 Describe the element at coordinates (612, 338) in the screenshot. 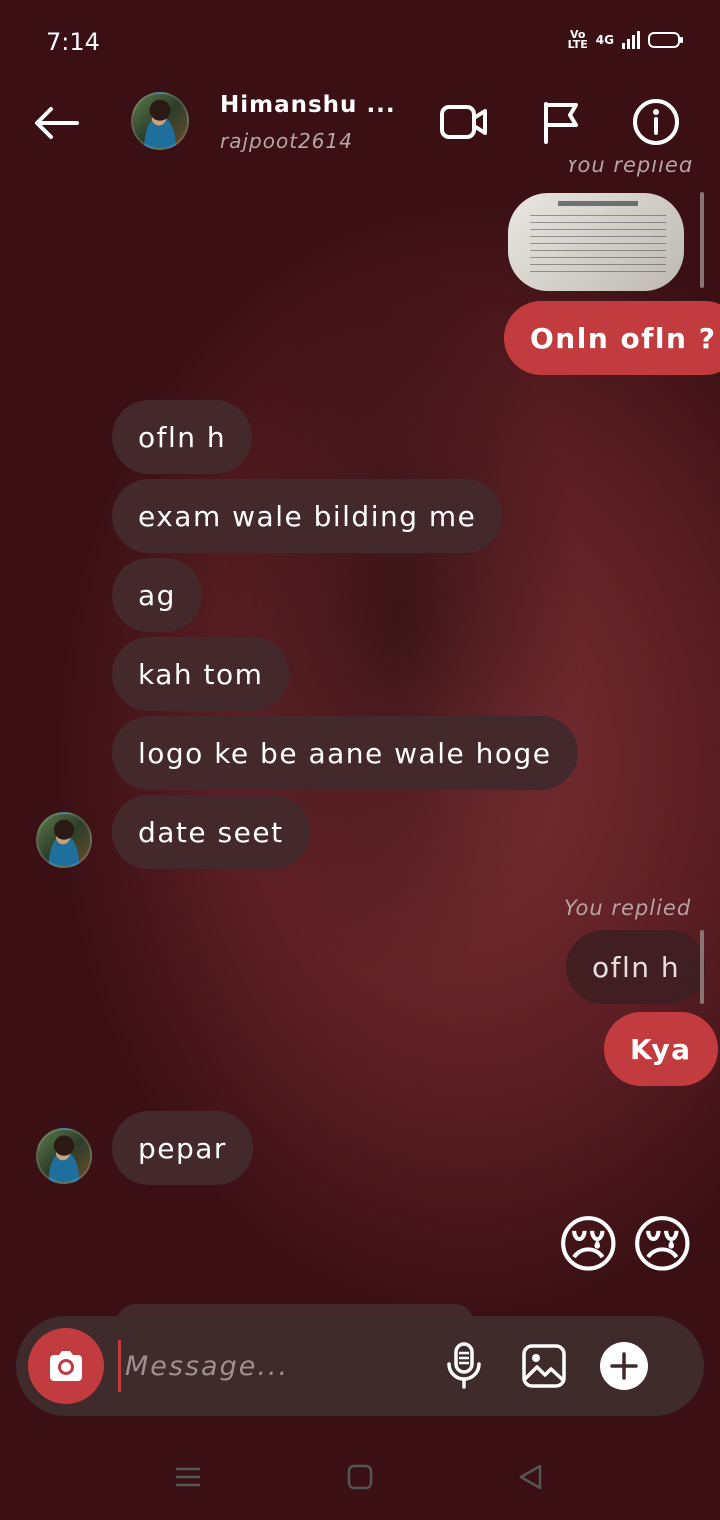

I see `message-bubble-sent: Onln ofln ?` at that location.